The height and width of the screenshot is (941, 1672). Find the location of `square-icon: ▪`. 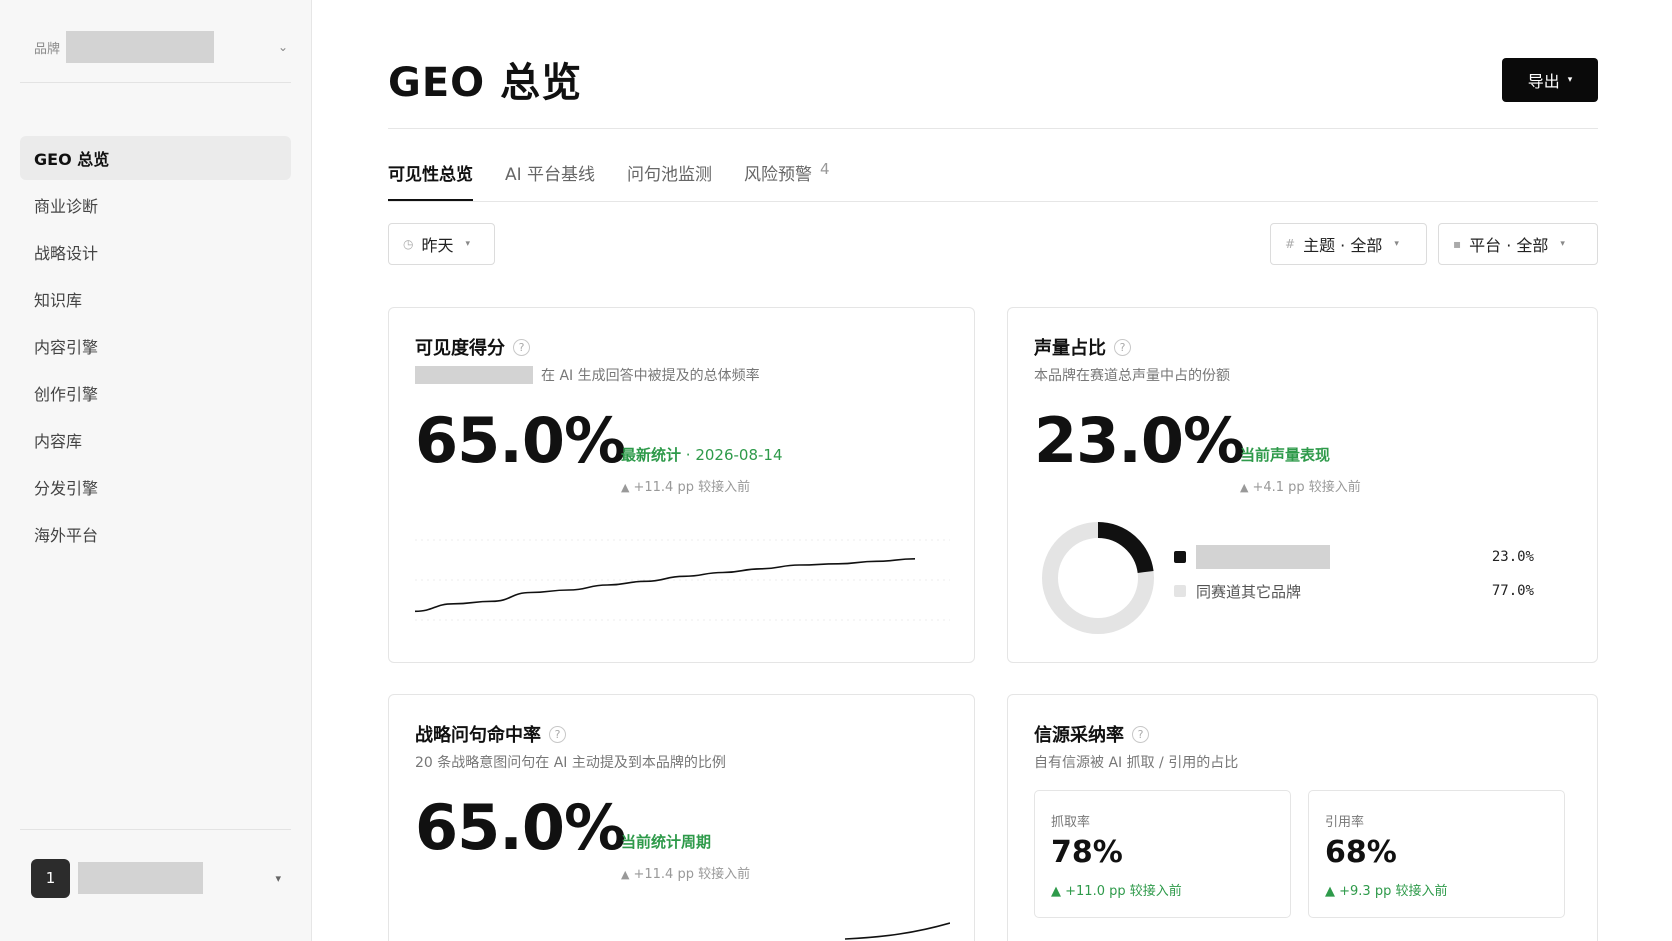

square-icon: ▪ is located at coordinates (1457, 244).